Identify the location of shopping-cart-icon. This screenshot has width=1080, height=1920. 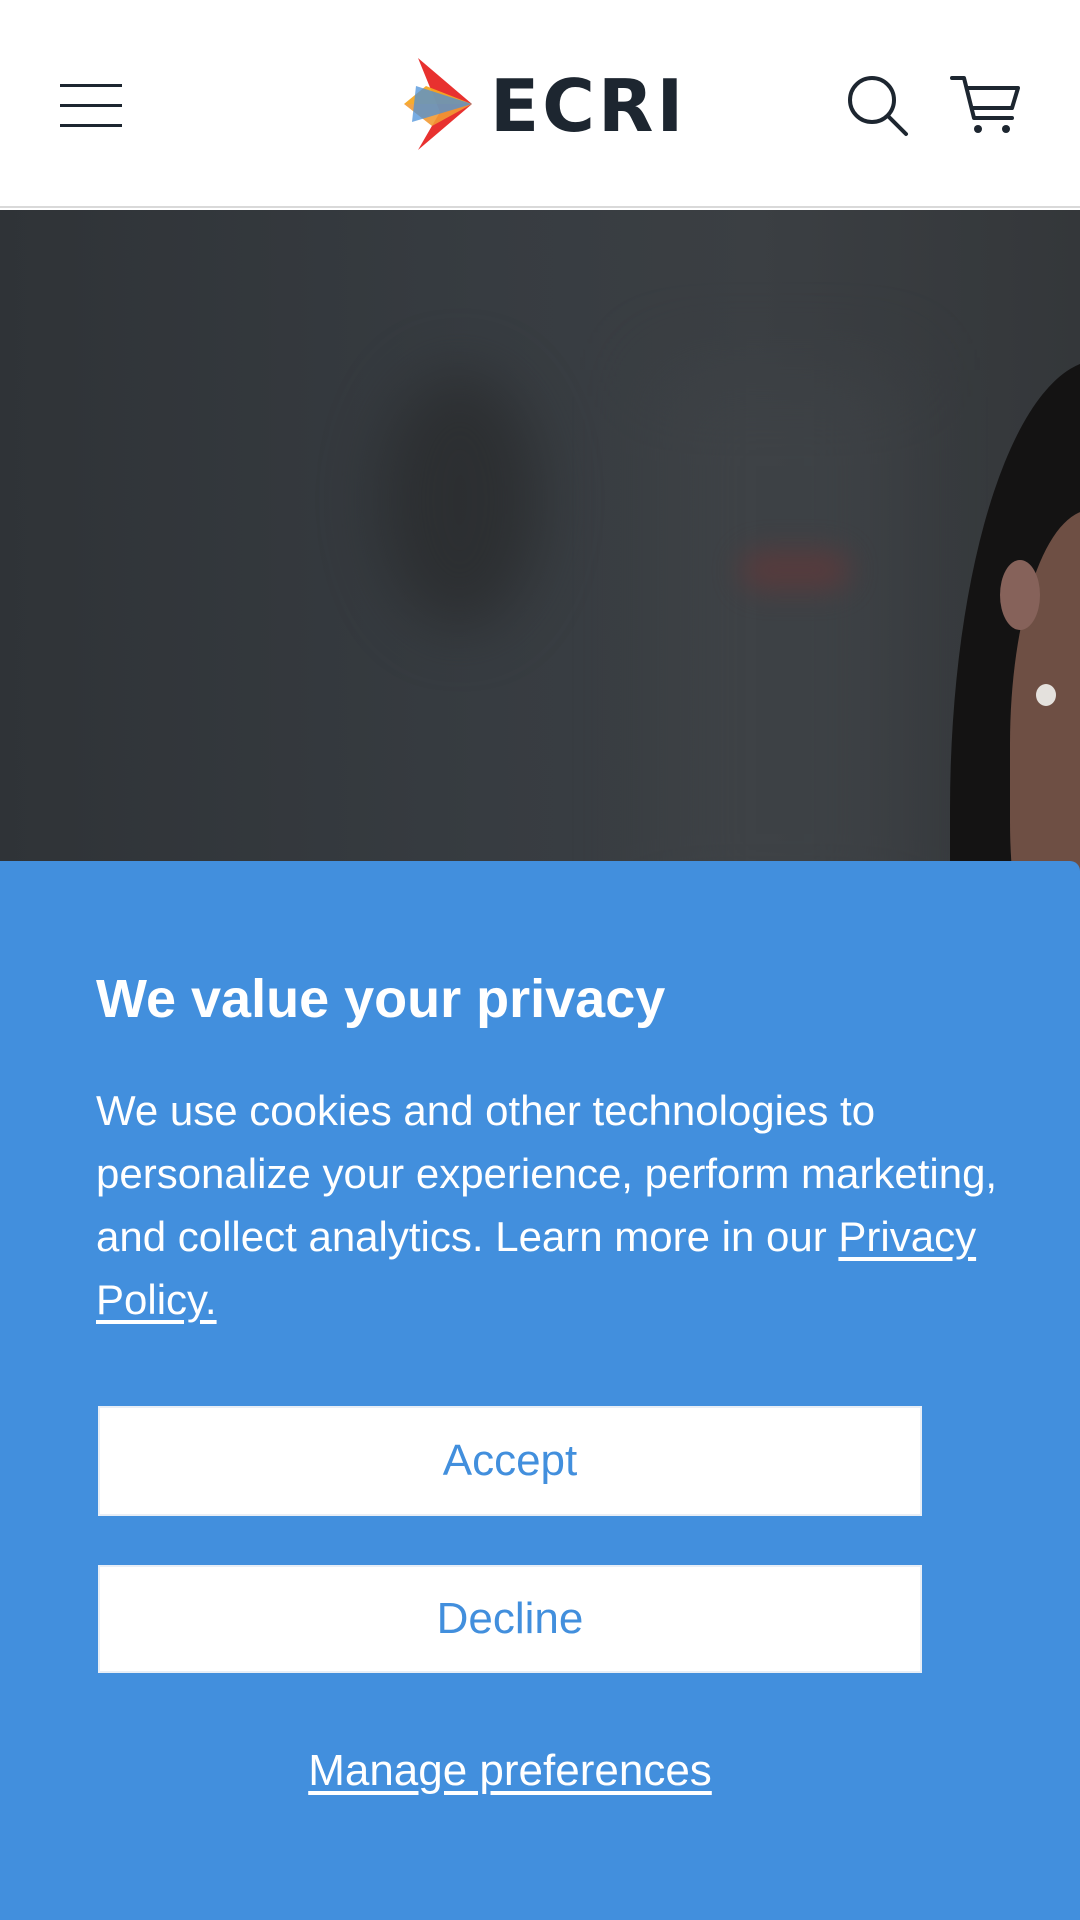
(986, 105).